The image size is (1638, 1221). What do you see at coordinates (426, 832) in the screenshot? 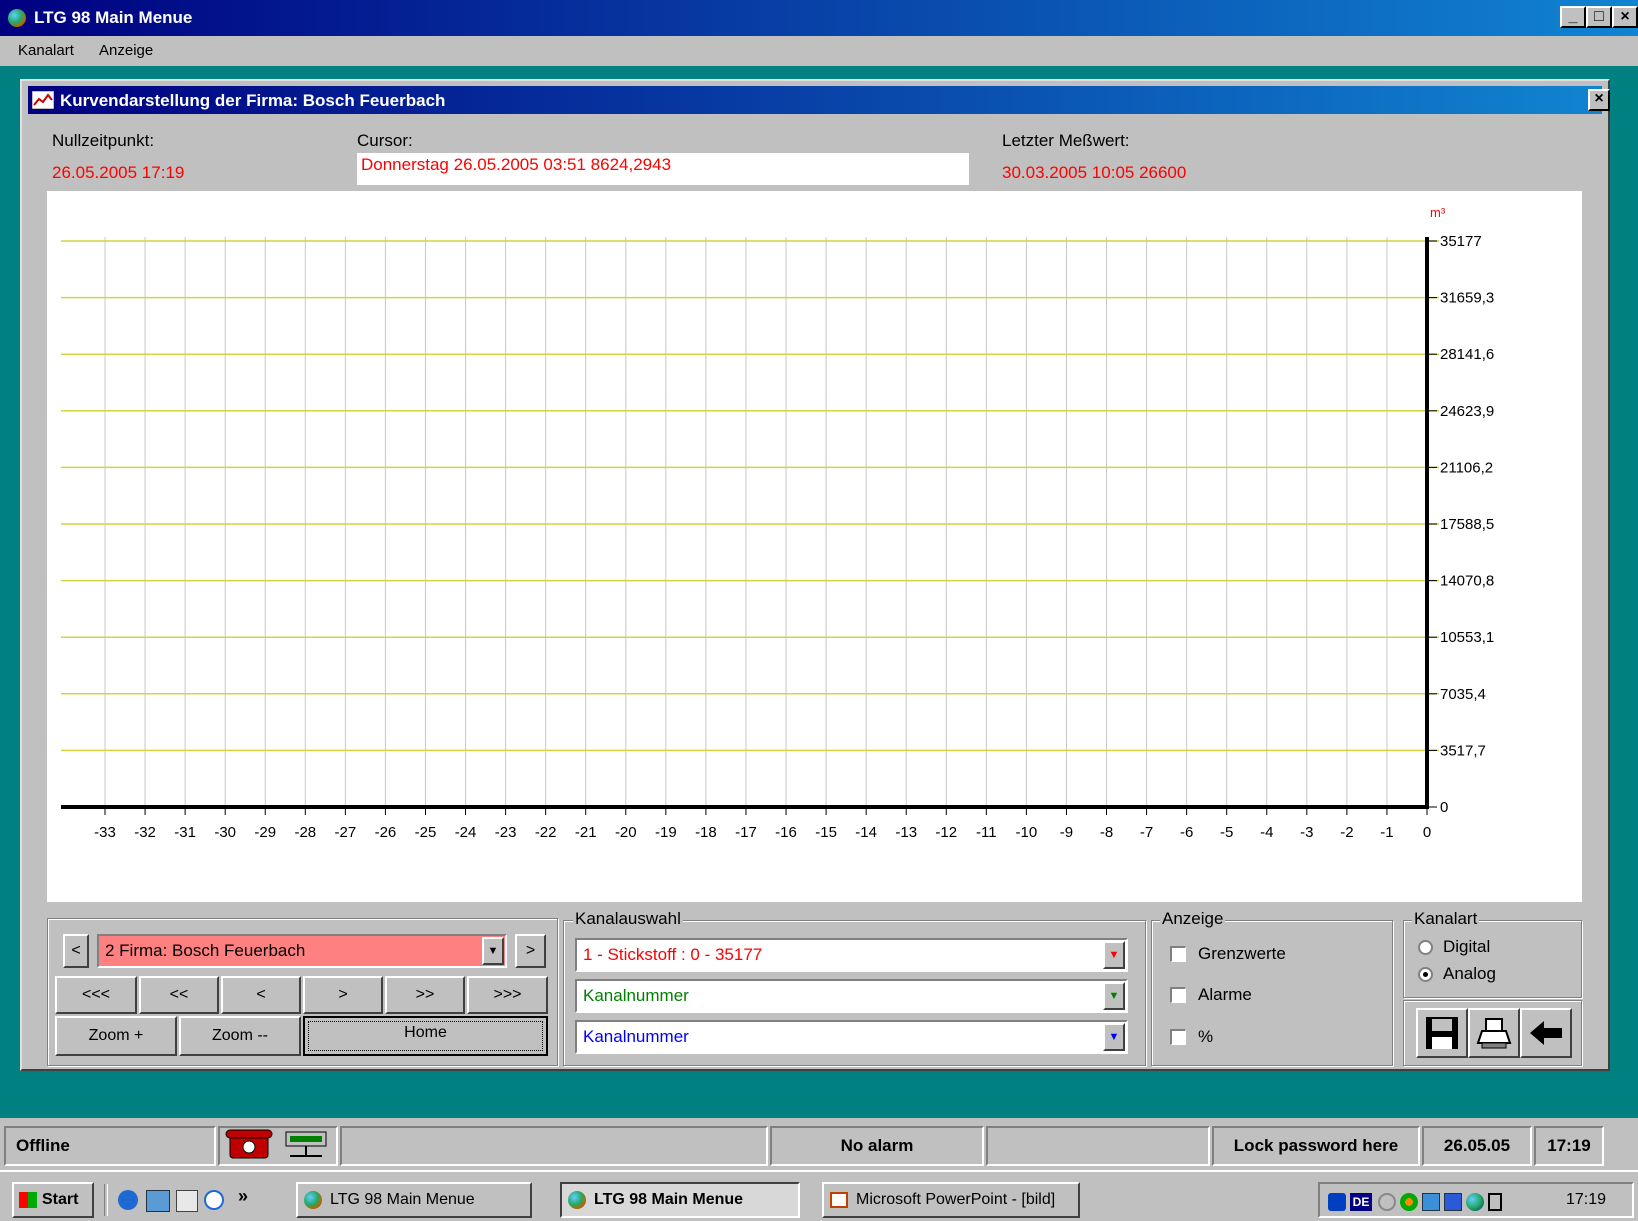
I see `x-tick-label: -25` at bounding box center [426, 832].